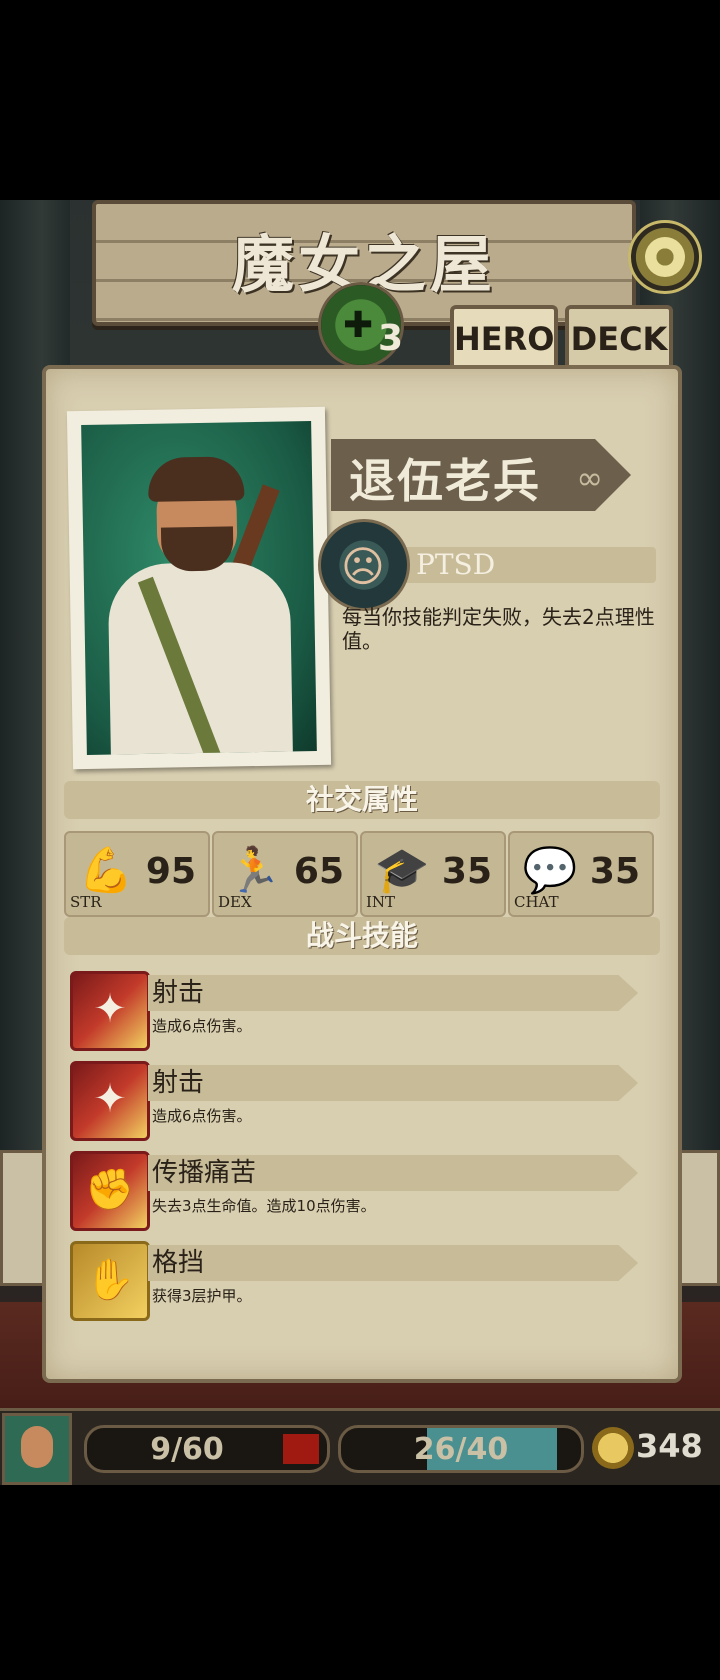  I want to click on muscle-icon: 💪, so click(106, 870).